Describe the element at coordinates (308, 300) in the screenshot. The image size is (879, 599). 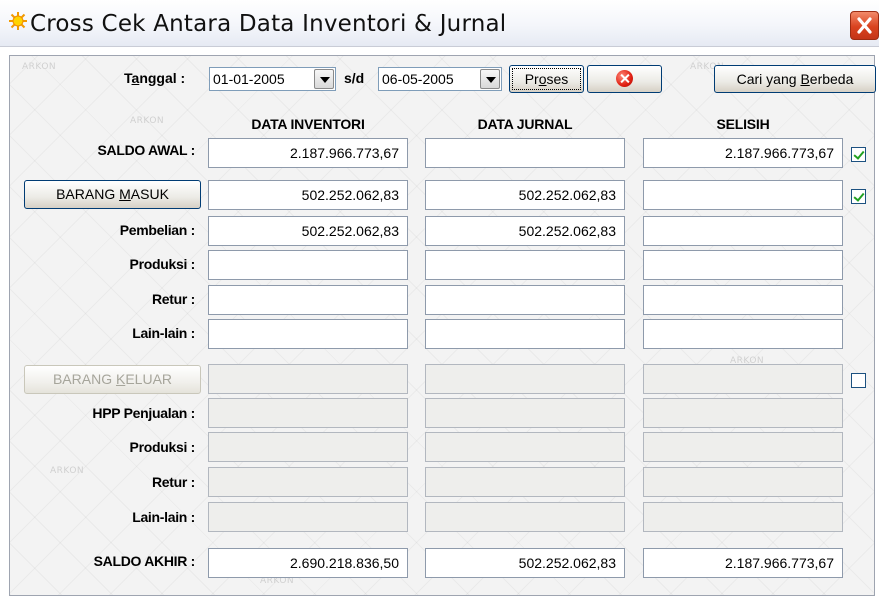
I see `retur-in-inventory-field` at that location.